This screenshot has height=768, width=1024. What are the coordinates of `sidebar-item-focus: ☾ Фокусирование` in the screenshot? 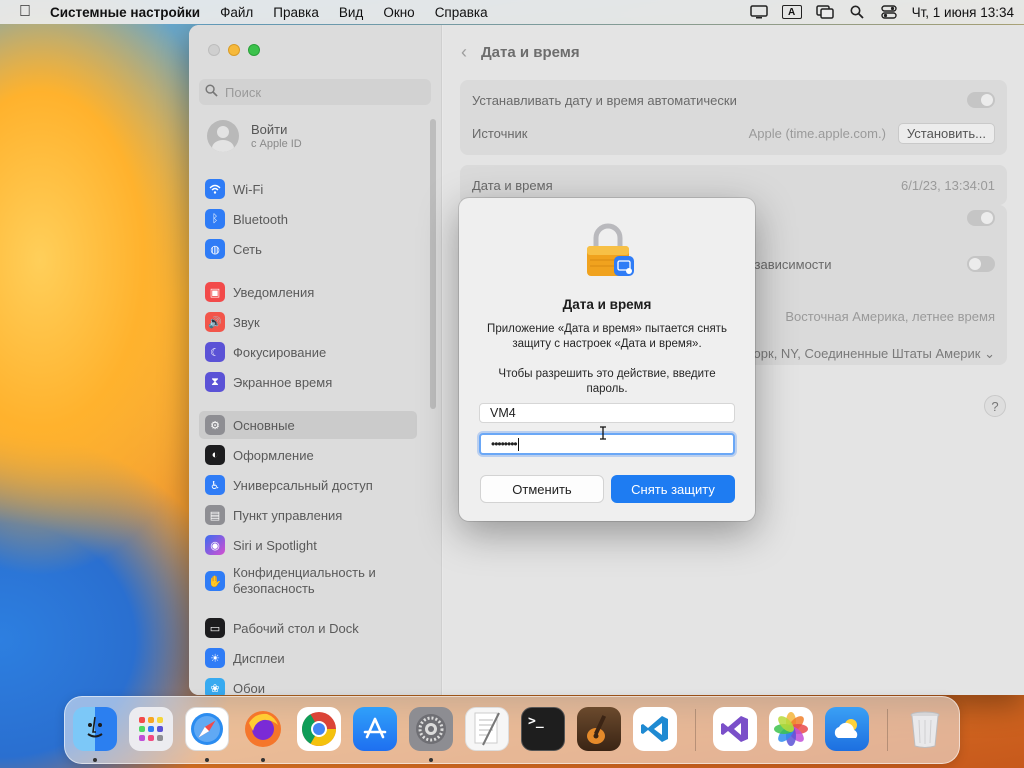 It's located at (308, 352).